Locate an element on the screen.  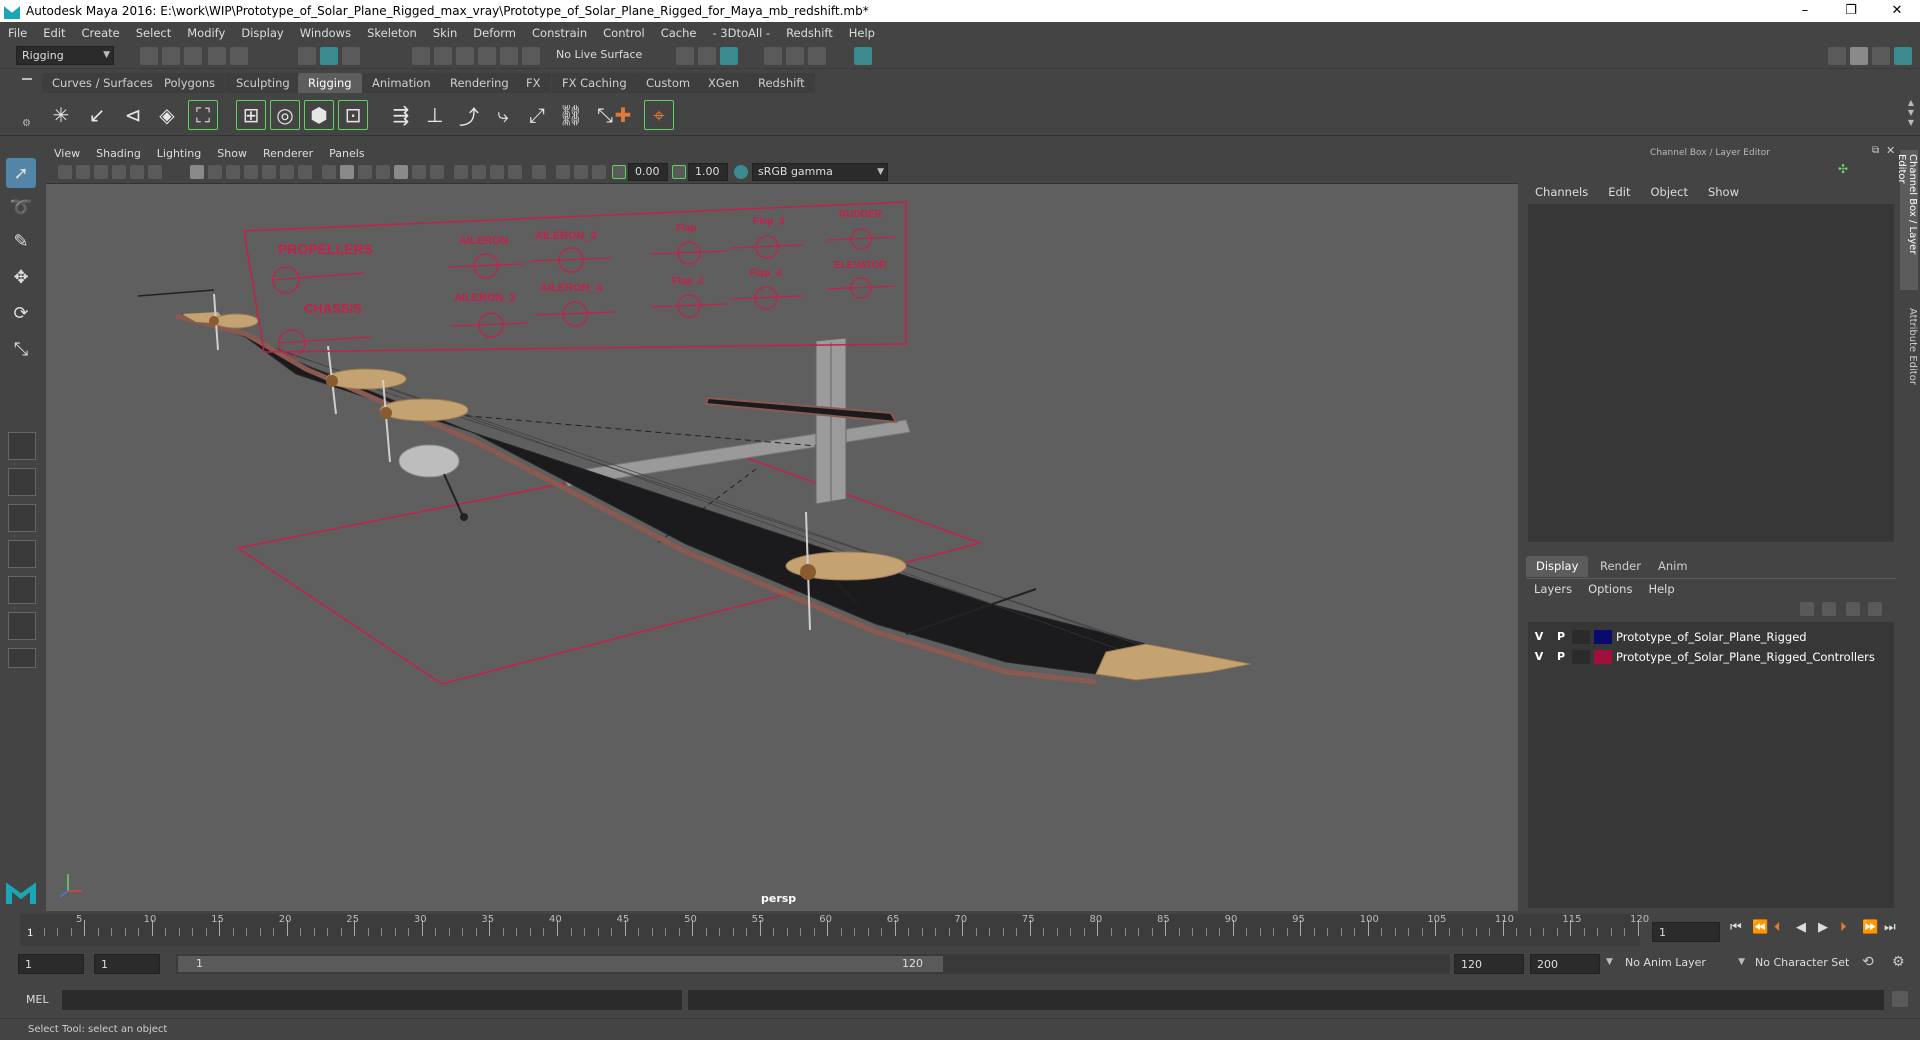
snap-grid-icon is located at coordinates (421, 56).